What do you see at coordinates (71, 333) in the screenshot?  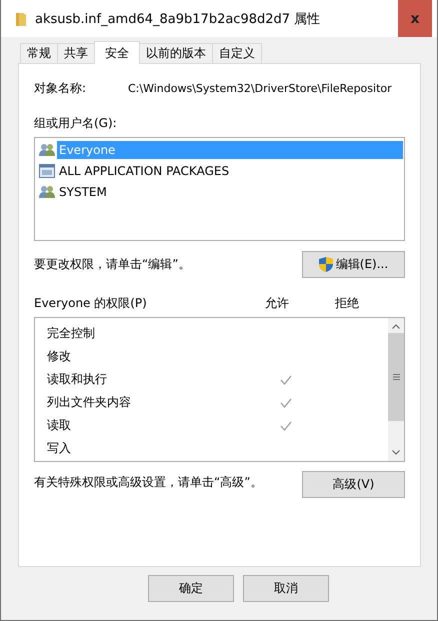 I see `permission-name: 完全控制` at bounding box center [71, 333].